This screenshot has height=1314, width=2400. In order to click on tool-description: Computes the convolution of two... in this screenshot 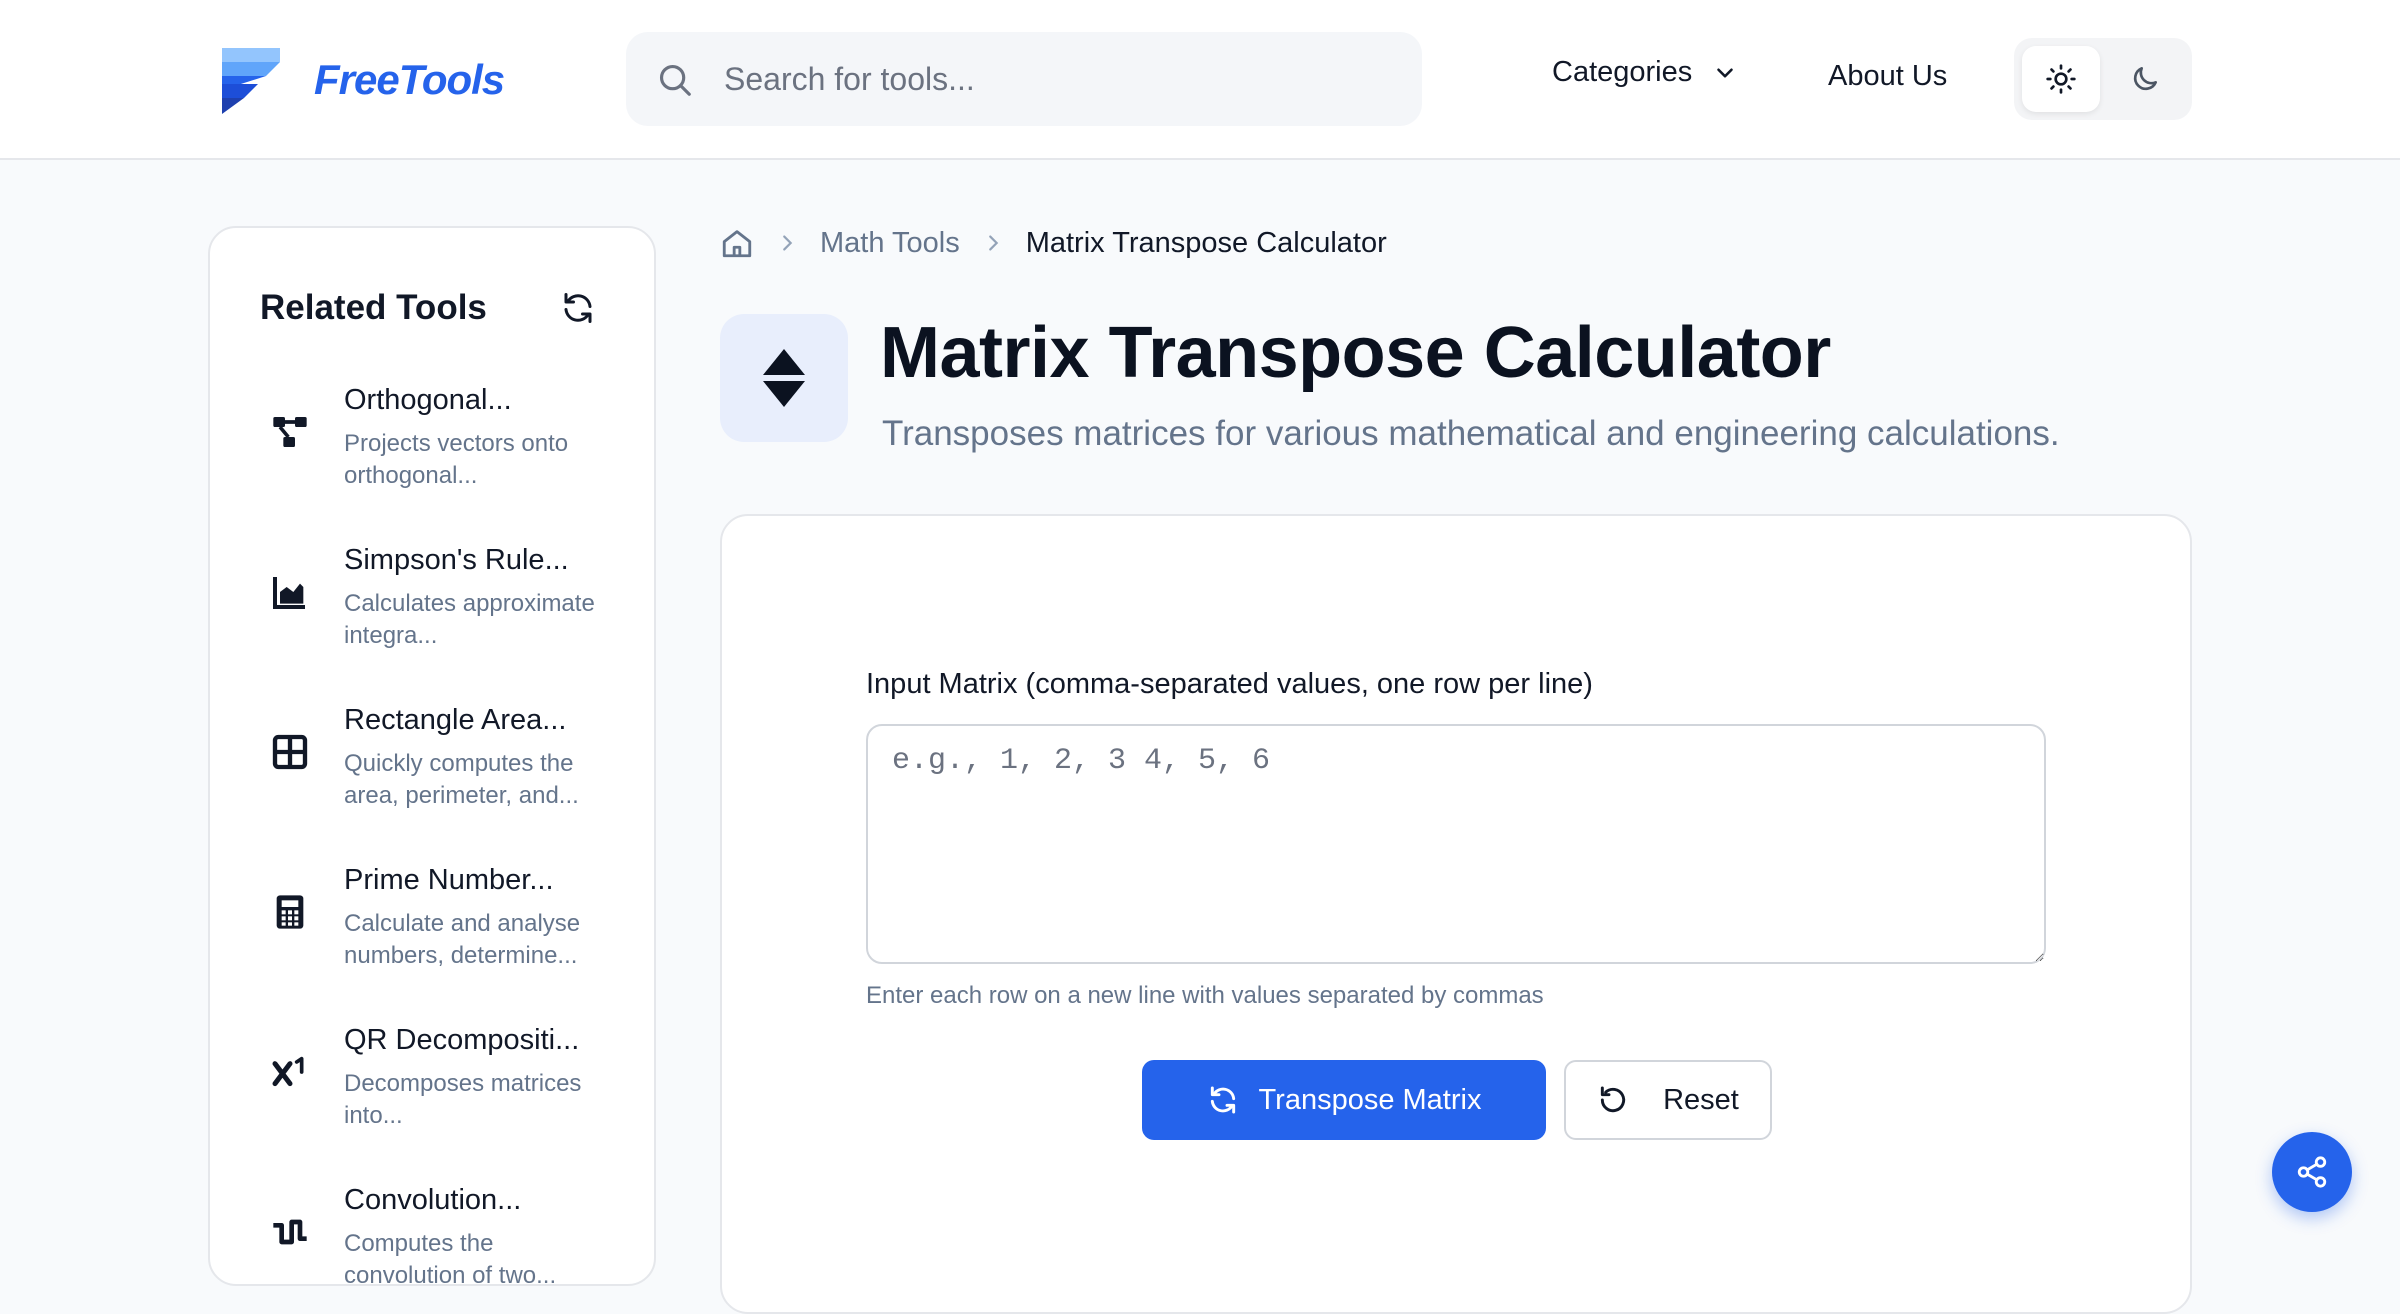, I will do `click(450, 1259)`.